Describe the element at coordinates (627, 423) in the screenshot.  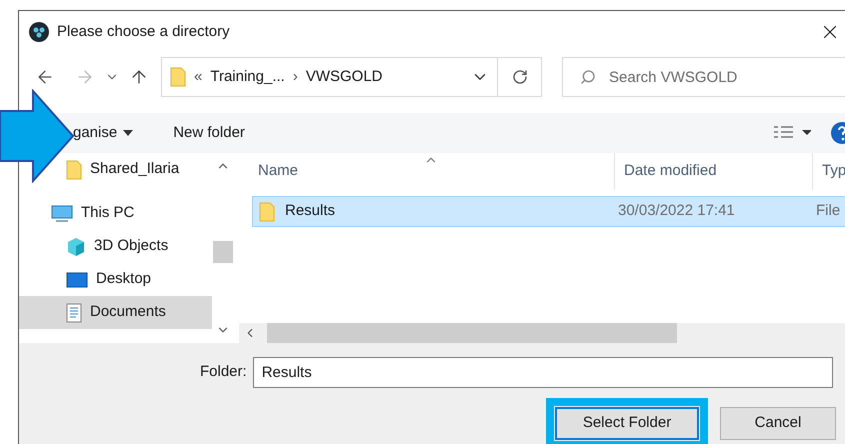
I see `select-folder-button: Select Folder` at that location.